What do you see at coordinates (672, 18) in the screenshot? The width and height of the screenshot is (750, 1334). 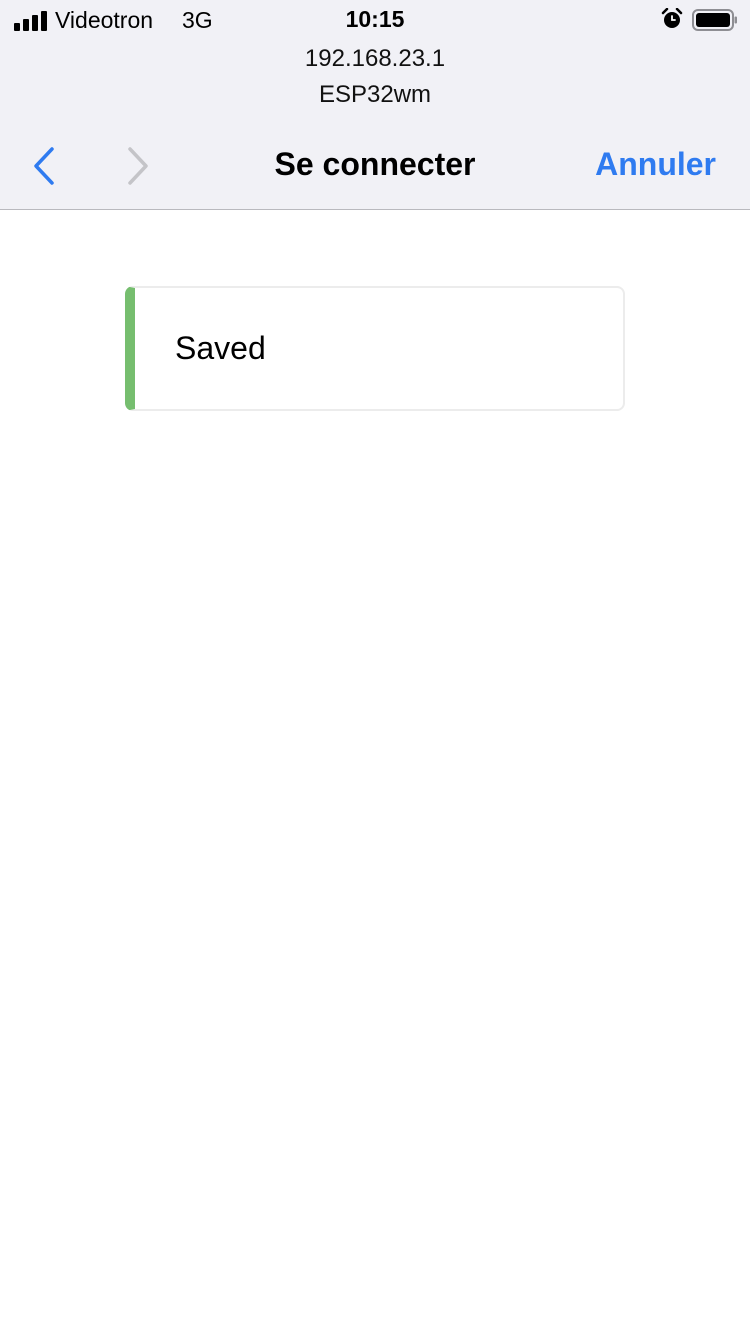 I see `alarm-icon` at bounding box center [672, 18].